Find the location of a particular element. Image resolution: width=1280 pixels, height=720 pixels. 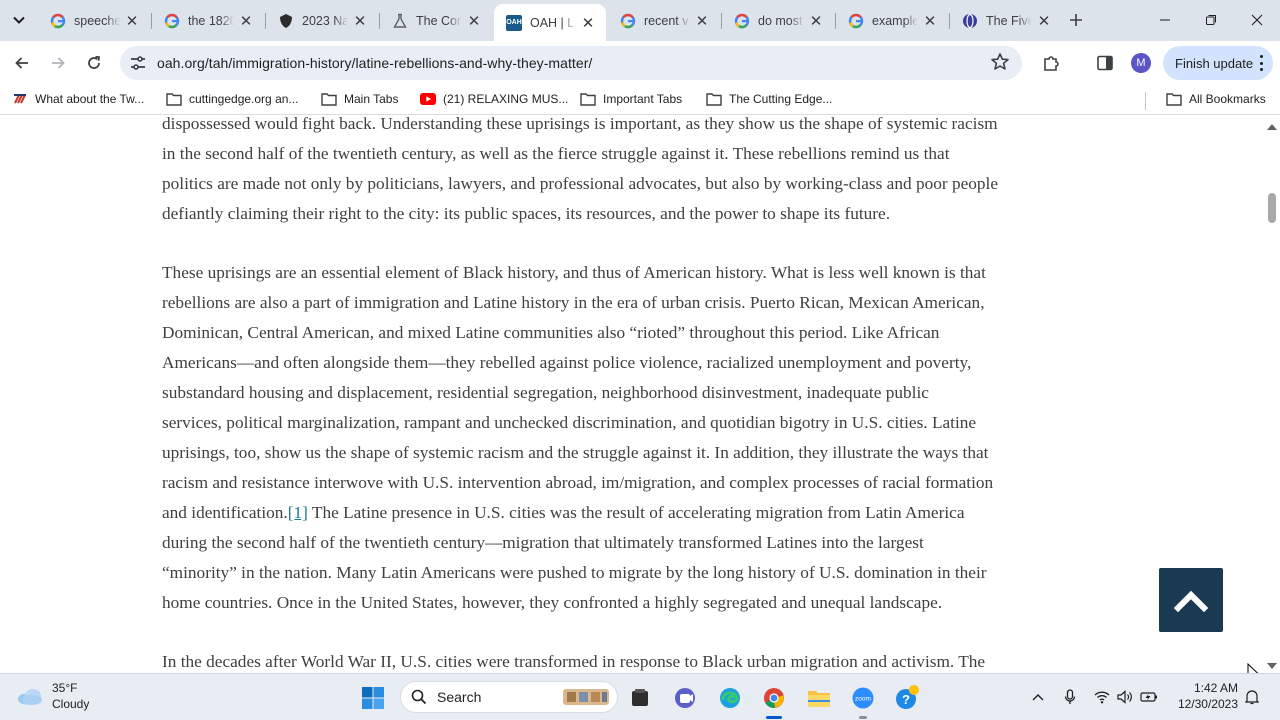

system-clock: 1:42 AM 12/30/2023 is located at coordinates (1205, 696).